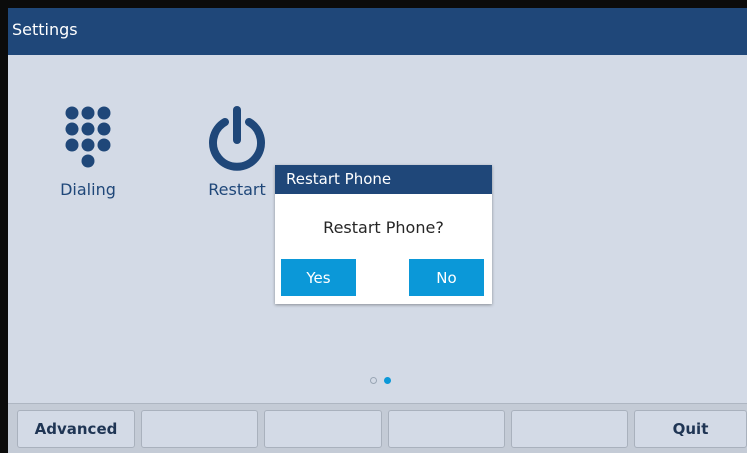 The image size is (747, 453). I want to click on softkey-advanced: Advanced, so click(76, 429).